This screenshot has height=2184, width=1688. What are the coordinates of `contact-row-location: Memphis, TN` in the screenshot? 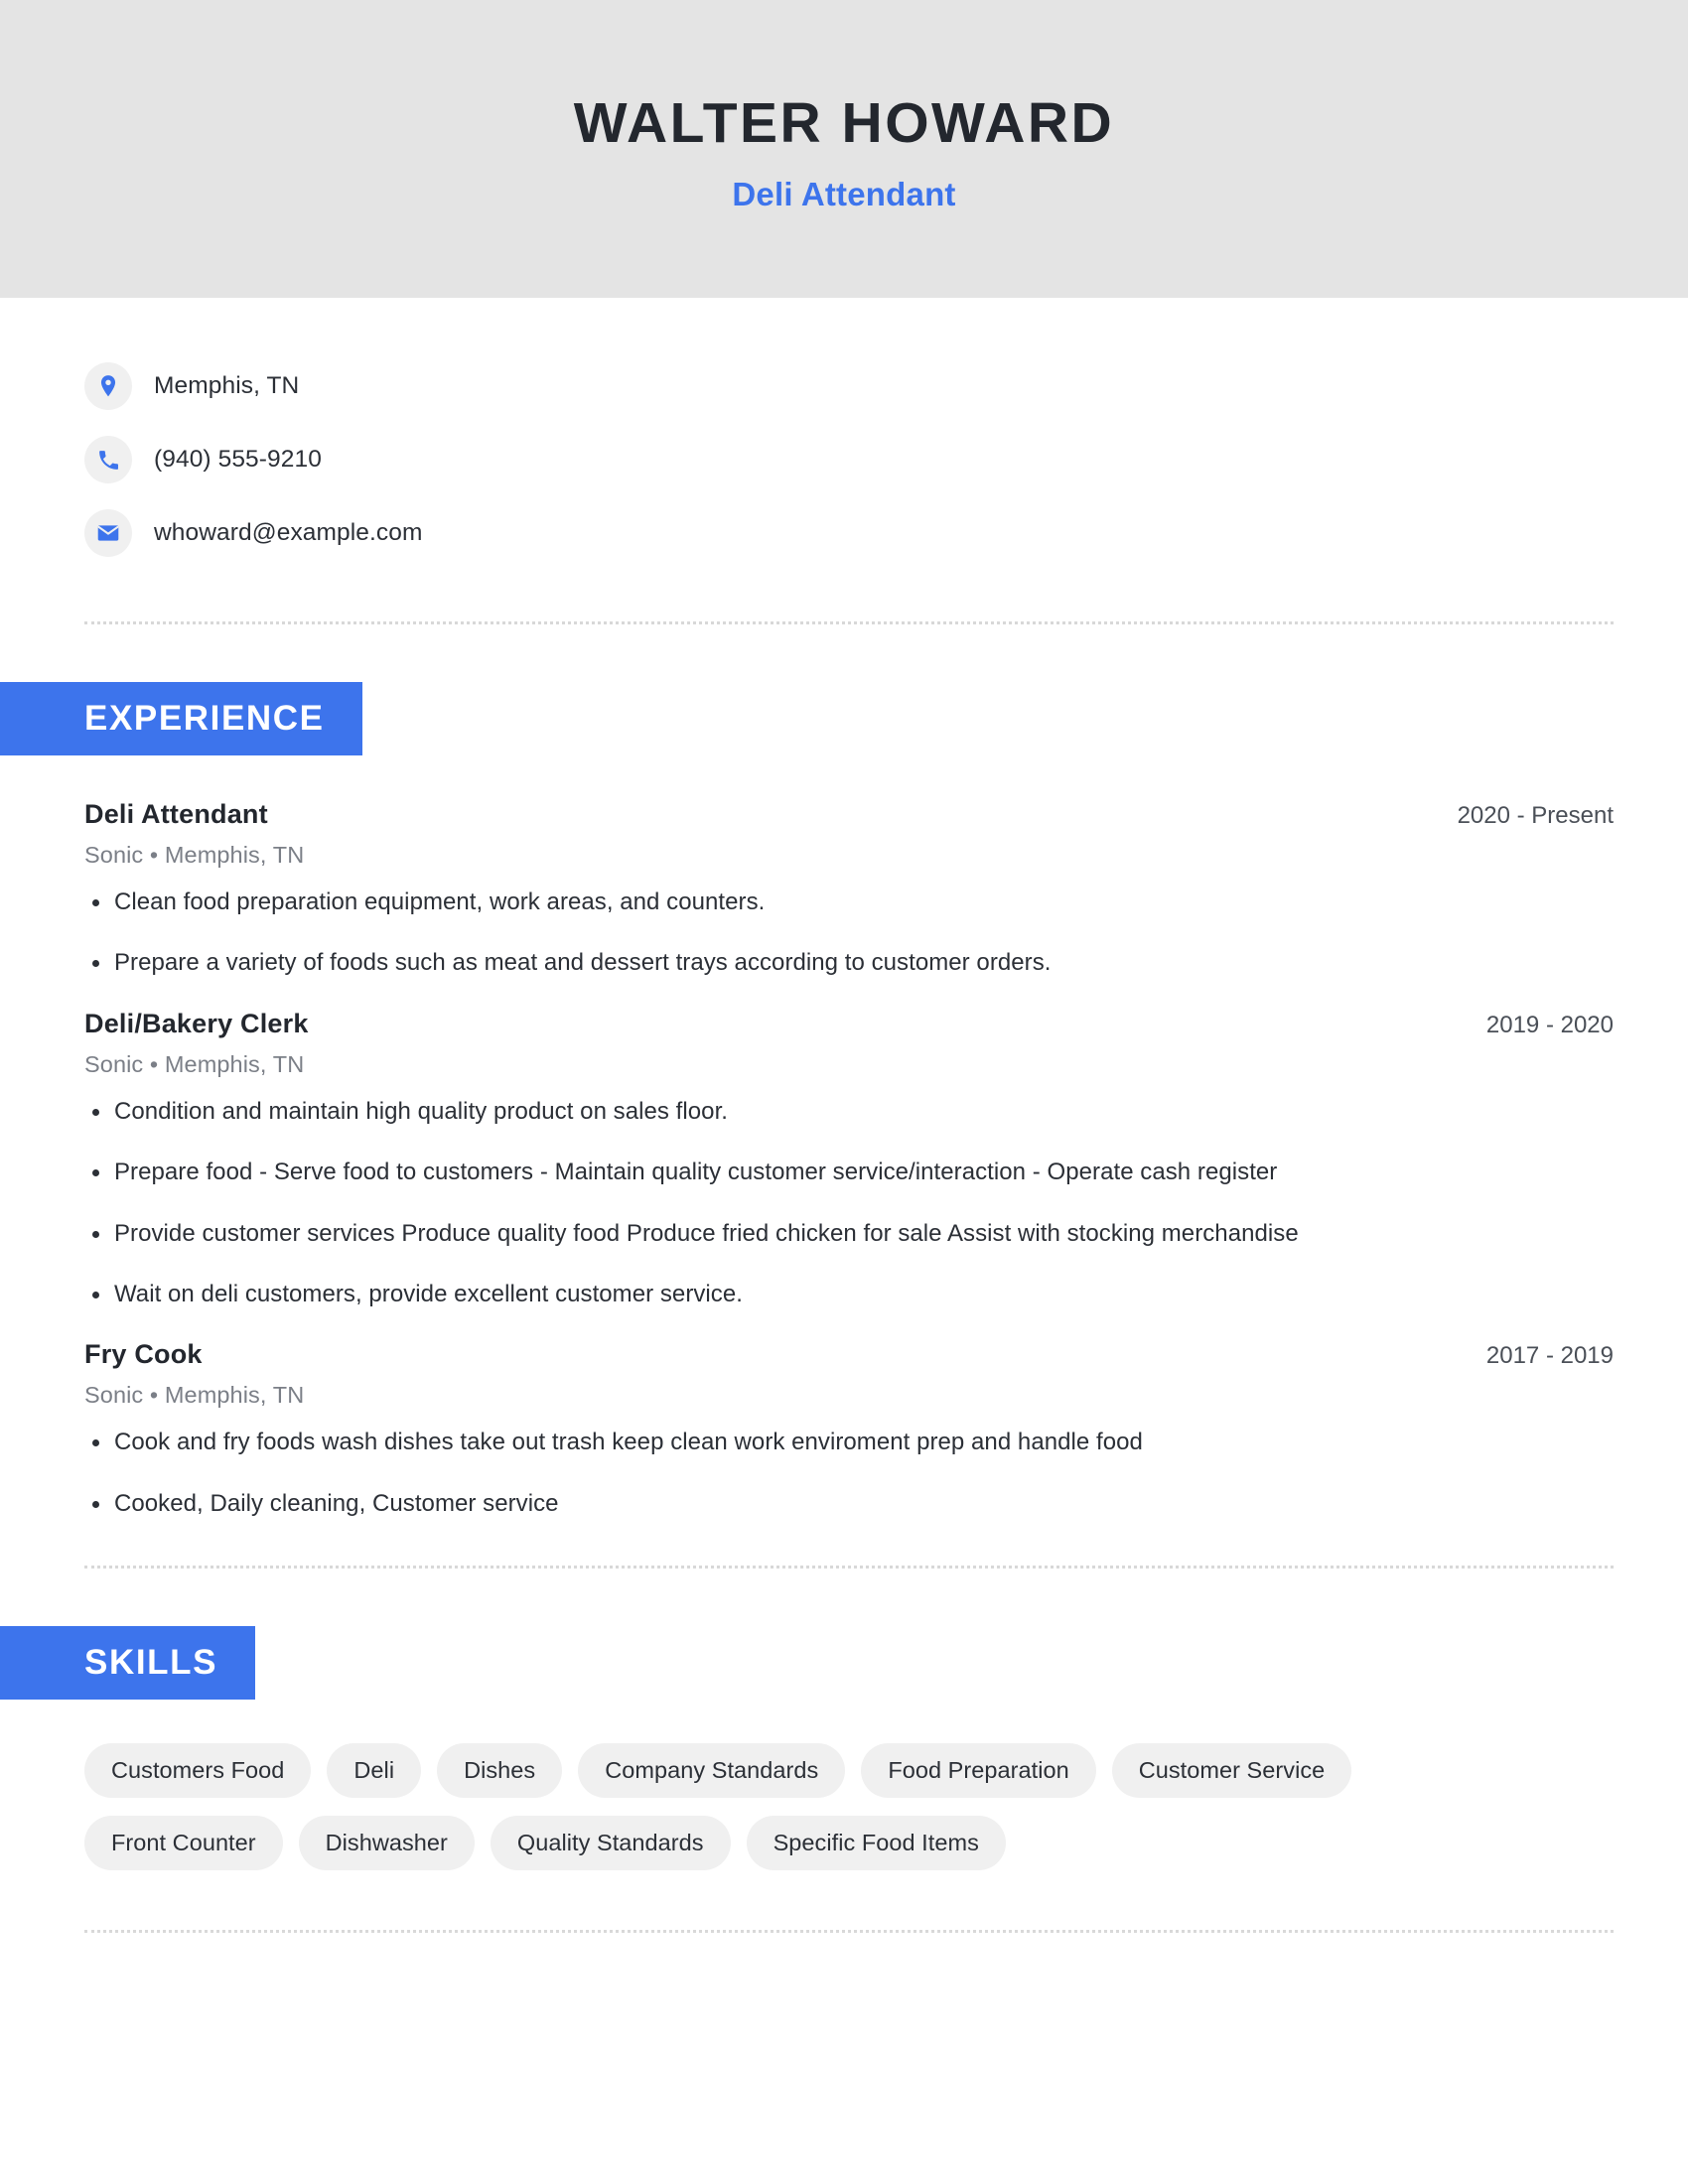 It's located at (886, 386).